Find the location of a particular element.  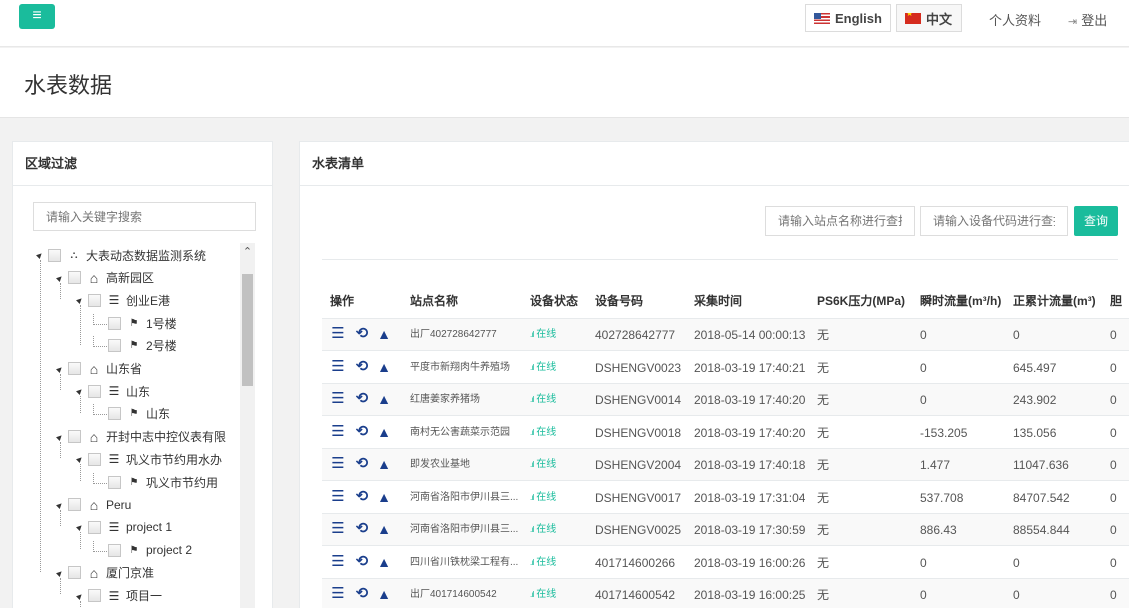

tree-node-label: Peru is located at coordinates (118, 505).